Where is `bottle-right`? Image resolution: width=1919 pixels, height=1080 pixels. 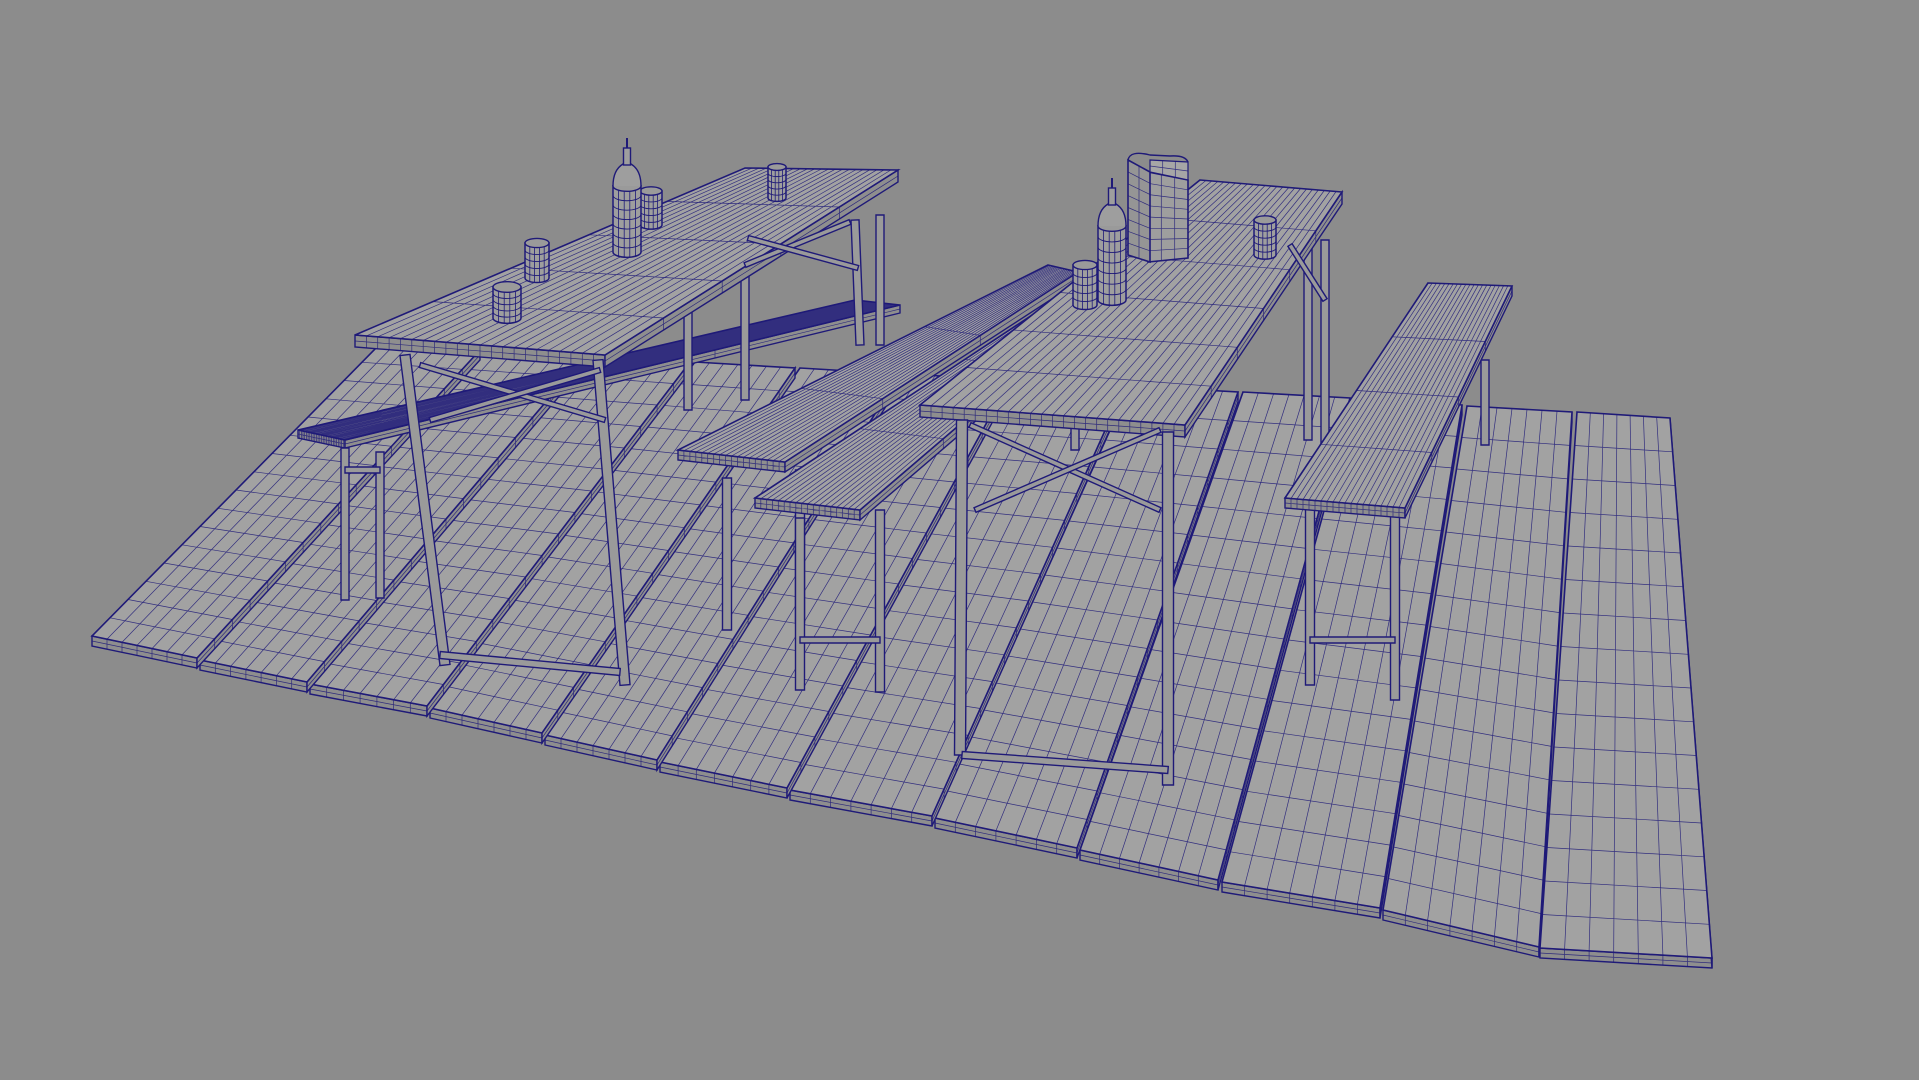
bottle-right is located at coordinates (1112, 242).